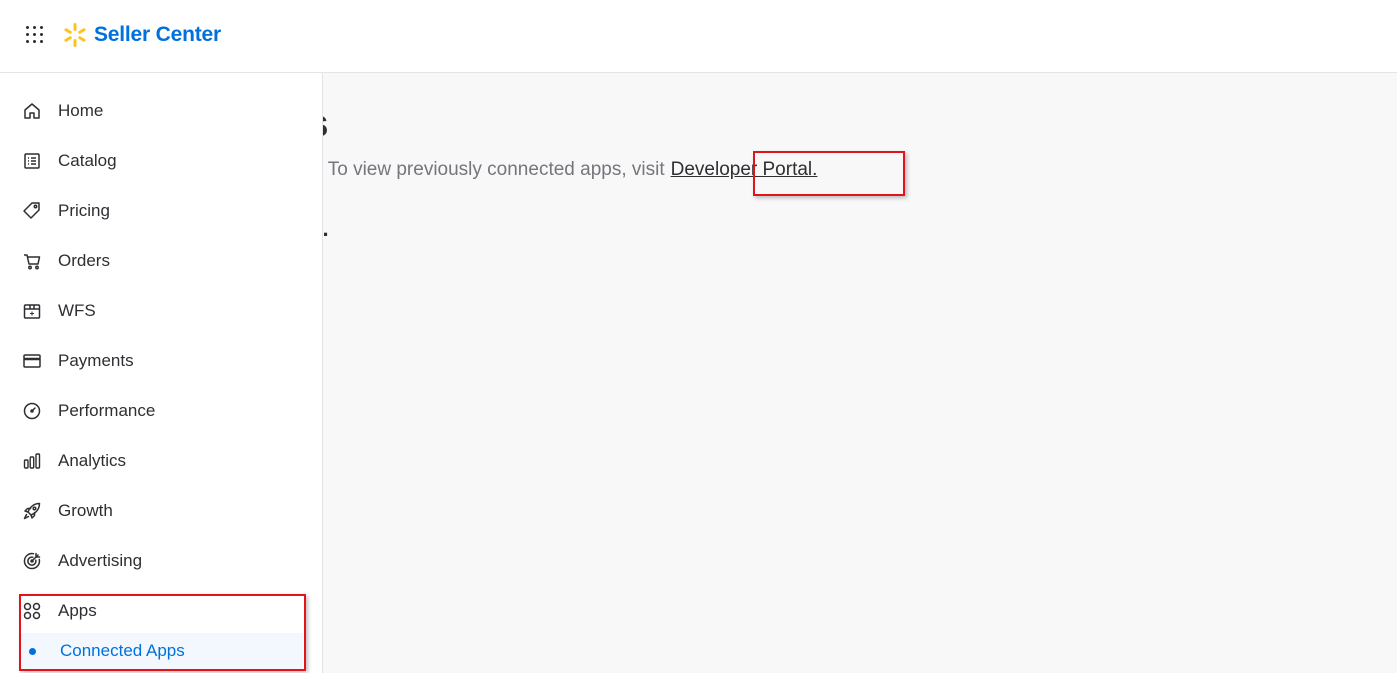 The height and width of the screenshot is (673, 1397). Describe the element at coordinates (92, 460) in the screenshot. I see `sidebar-item-label: Analytics` at that location.